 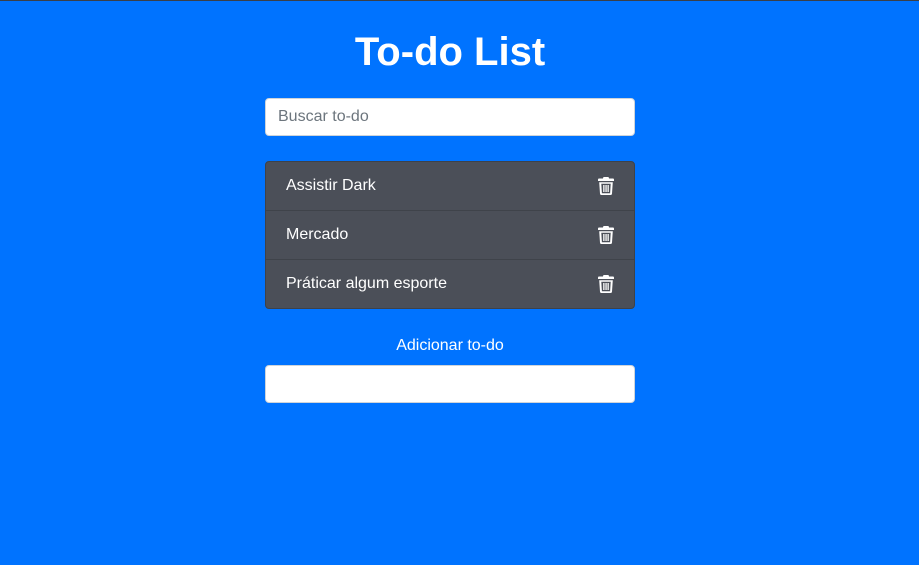 What do you see at coordinates (450, 345) in the screenshot?
I see `add-todo-label: Adicionar to-do` at bounding box center [450, 345].